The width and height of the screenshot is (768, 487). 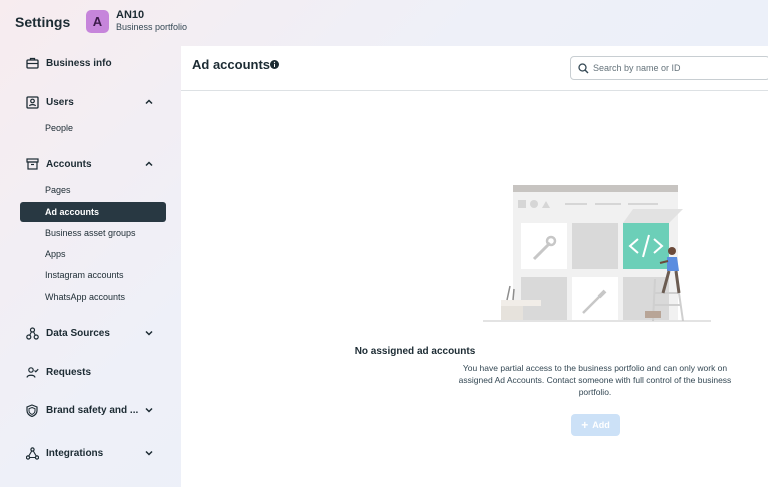 What do you see at coordinates (59, 128) in the screenshot?
I see `sidebar-item-label: People` at bounding box center [59, 128].